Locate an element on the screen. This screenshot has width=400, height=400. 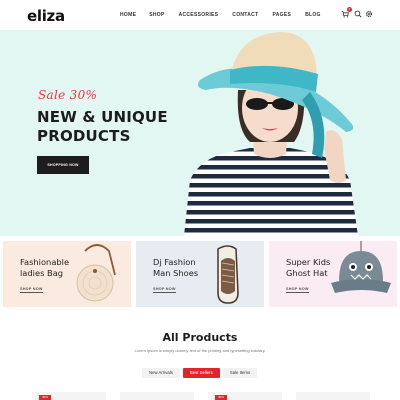
category-title: Dj Fashion Man Shoes is located at coordinates (176, 267).